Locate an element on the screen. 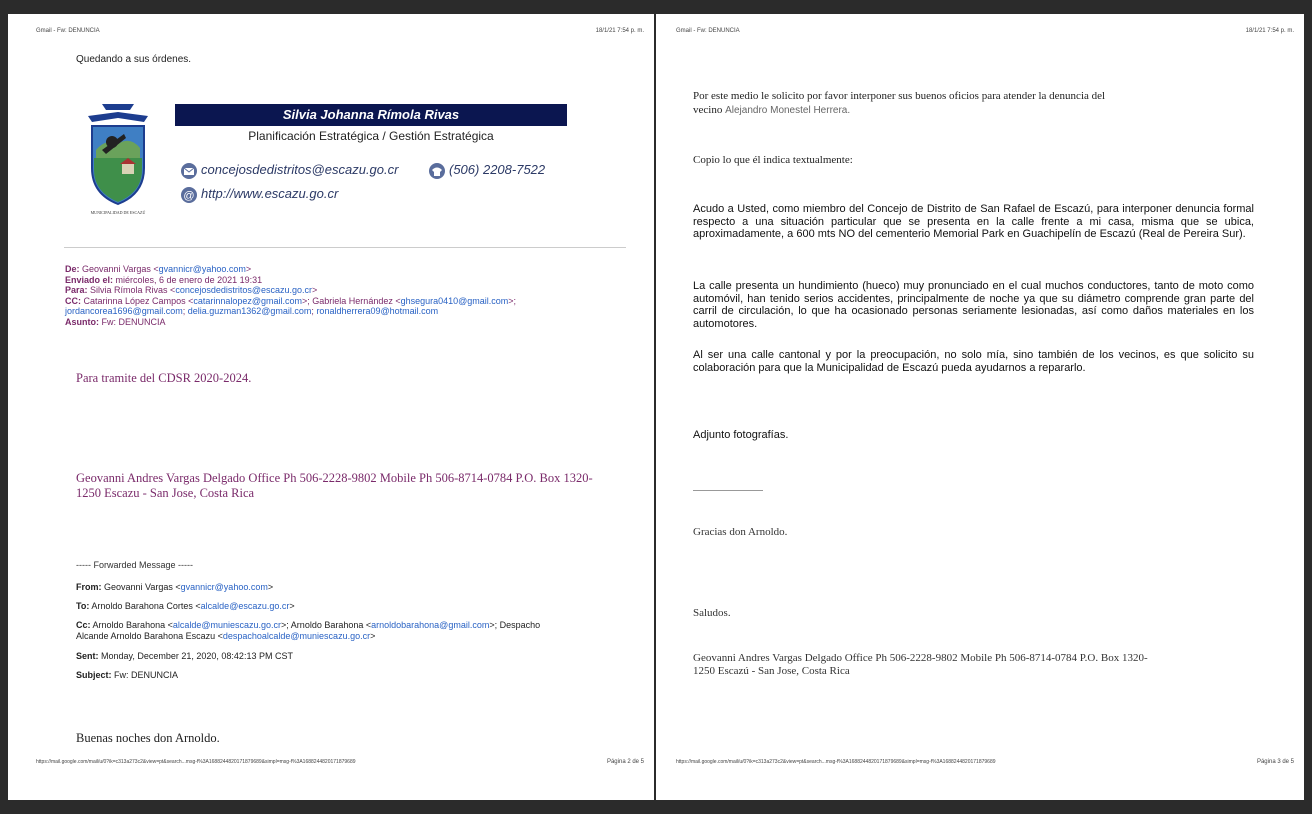  signature-web: http://www.escazu.go.cr is located at coordinates (269, 193).